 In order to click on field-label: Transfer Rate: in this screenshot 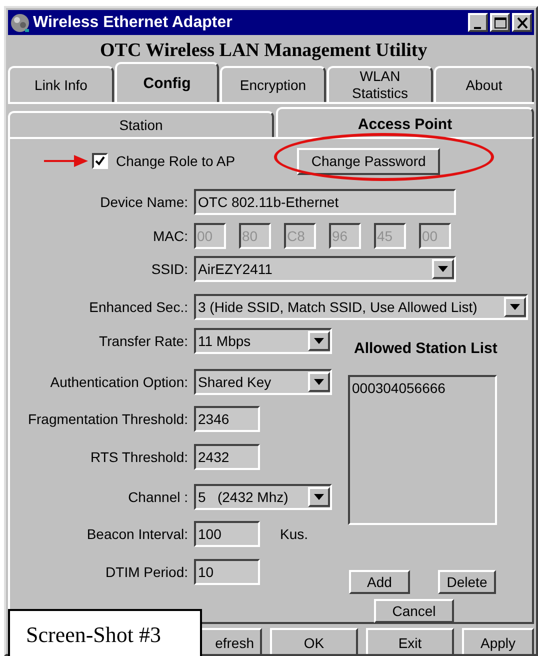, I will do `click(143, 341)`.